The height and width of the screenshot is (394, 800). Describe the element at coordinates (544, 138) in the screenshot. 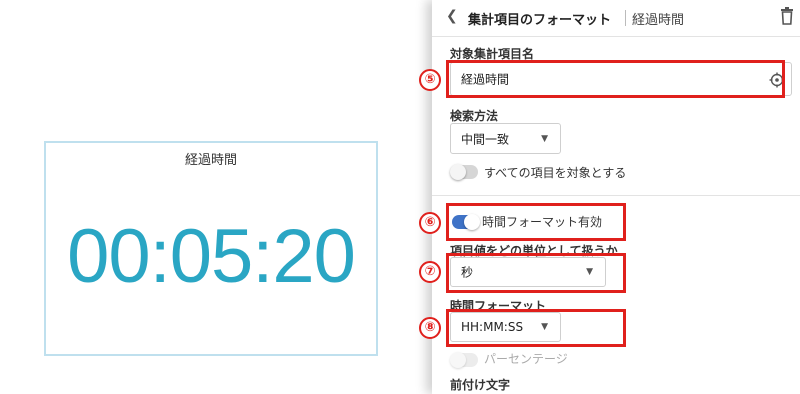

I see `caret-down-icon: ▼` at that location.